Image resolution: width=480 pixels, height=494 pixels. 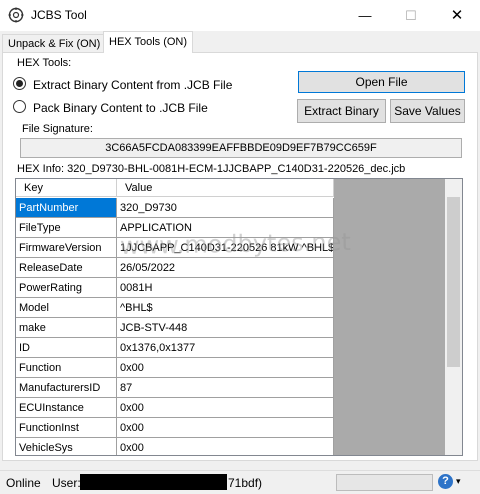 What do you see at coordinates (427, 111) in the screenshot?
I see `save-values-button: Save Values` at bounding box center [427, 111].